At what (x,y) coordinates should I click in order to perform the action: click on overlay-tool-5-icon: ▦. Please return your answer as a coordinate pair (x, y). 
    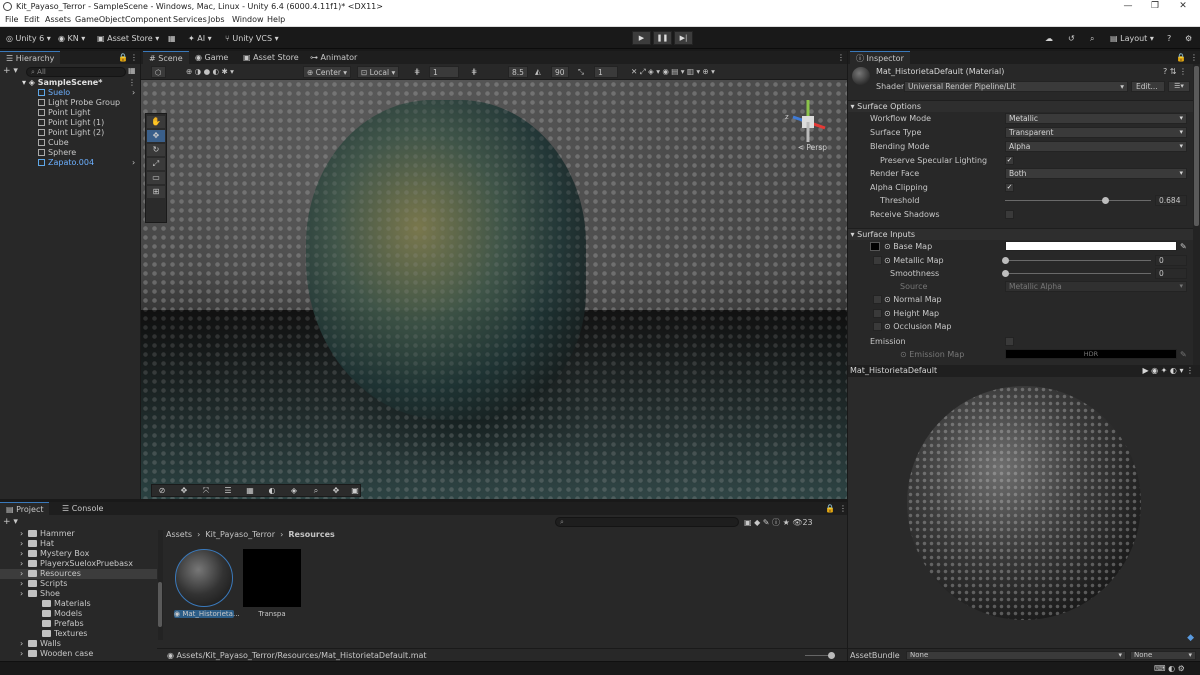
    Looking at the image, I should click on (250, 491).